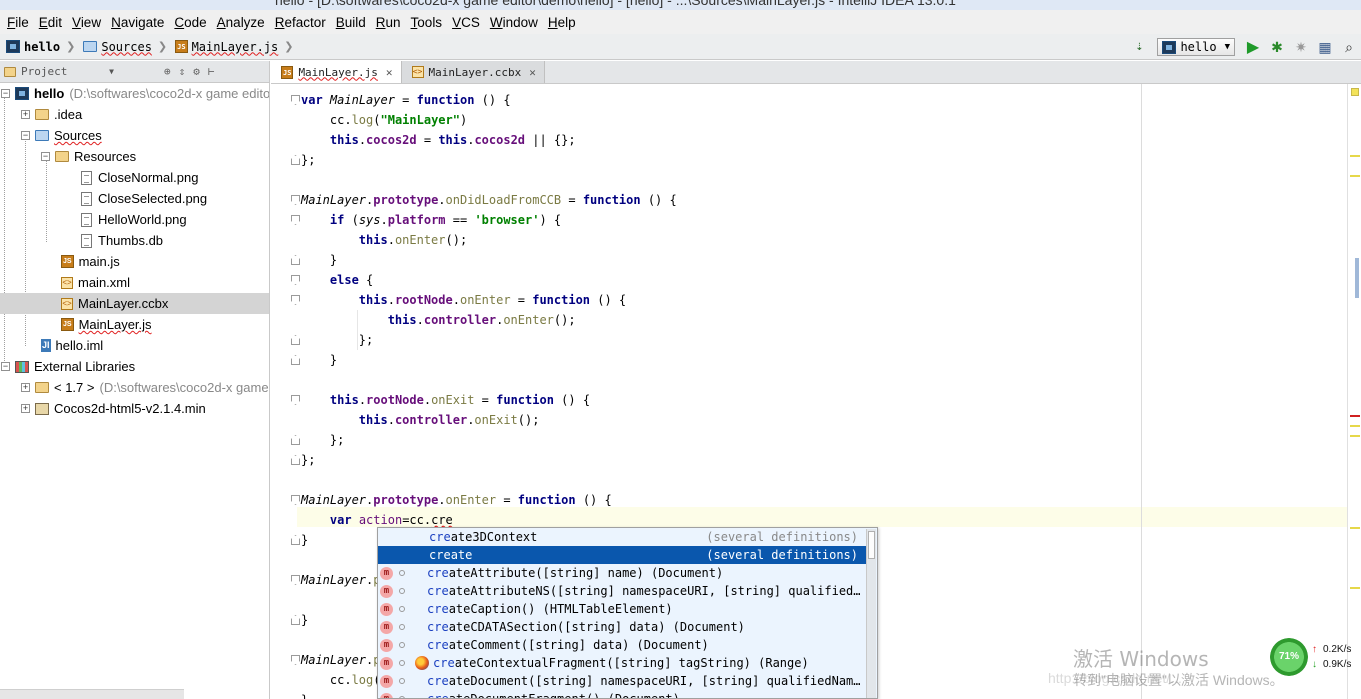 The height and width of the screenshot is (699, 1361). Describe the element at coordinates (1325, 47) in the screenshot. I see `project-structure-icon: ▦` at that location.